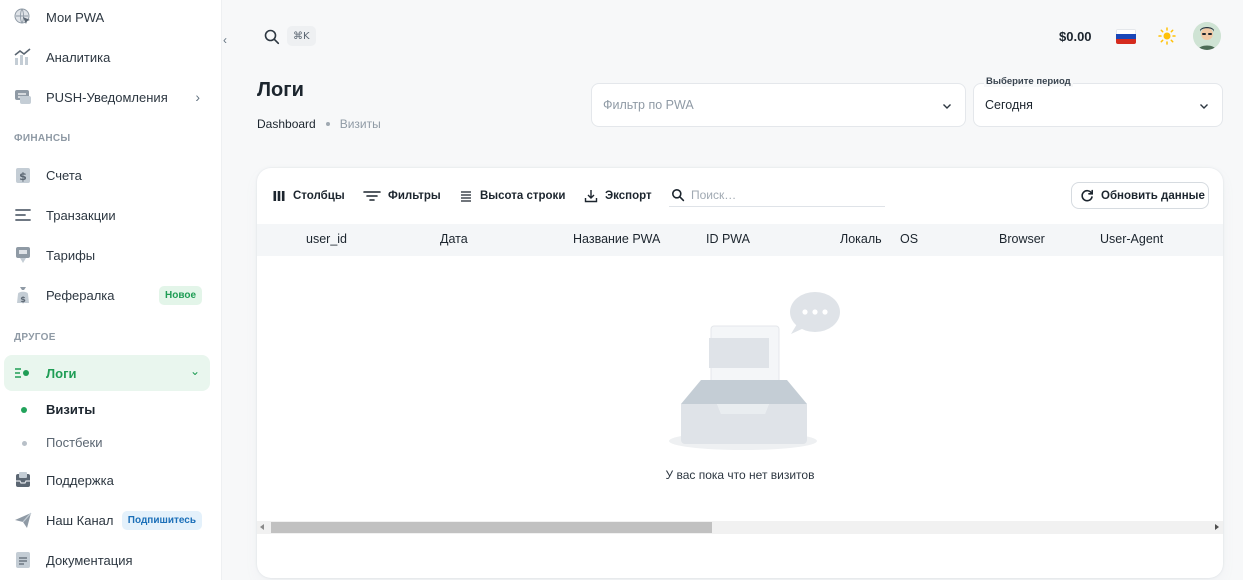 The image size is (1243, 580). What do you see at coordinates (71, 255) in the screenshot?
I see `sidebar-item-label: Тарифы` at bounding box center [71, 255].